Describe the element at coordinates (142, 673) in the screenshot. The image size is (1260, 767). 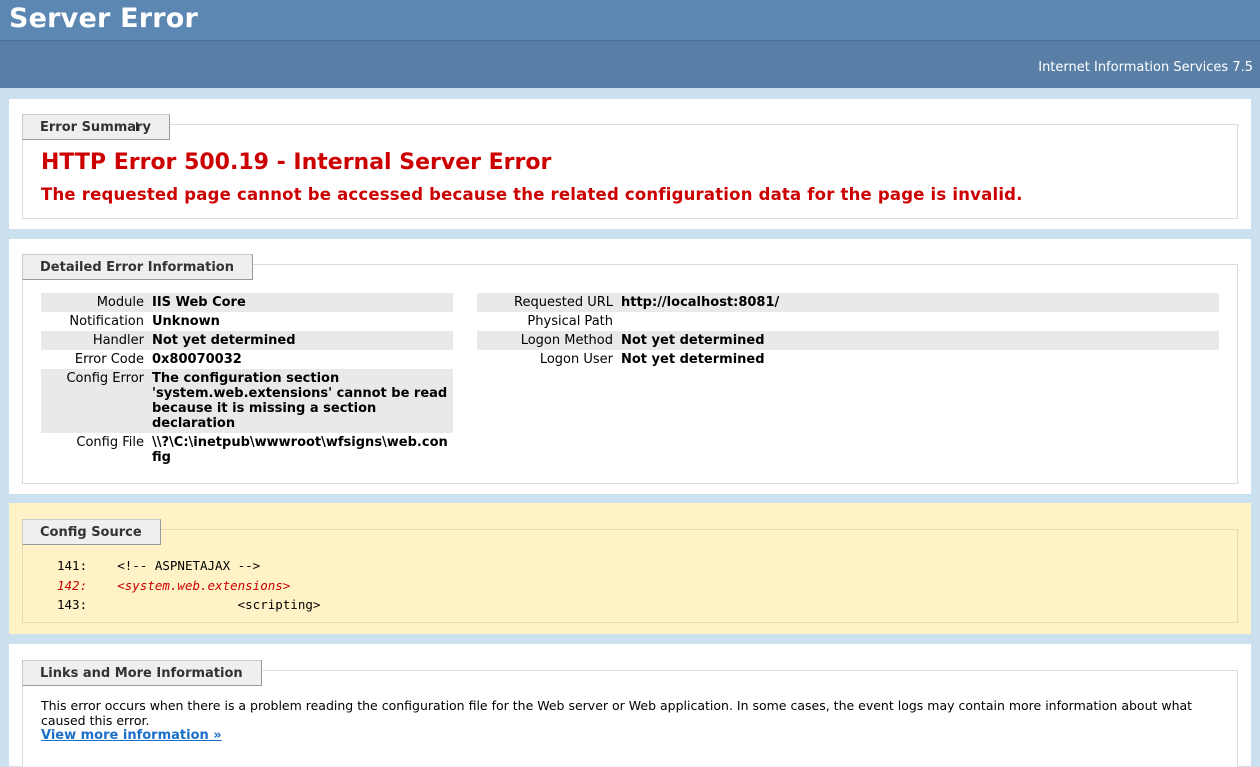
I see `links-tab: Links and More Information` at that location.